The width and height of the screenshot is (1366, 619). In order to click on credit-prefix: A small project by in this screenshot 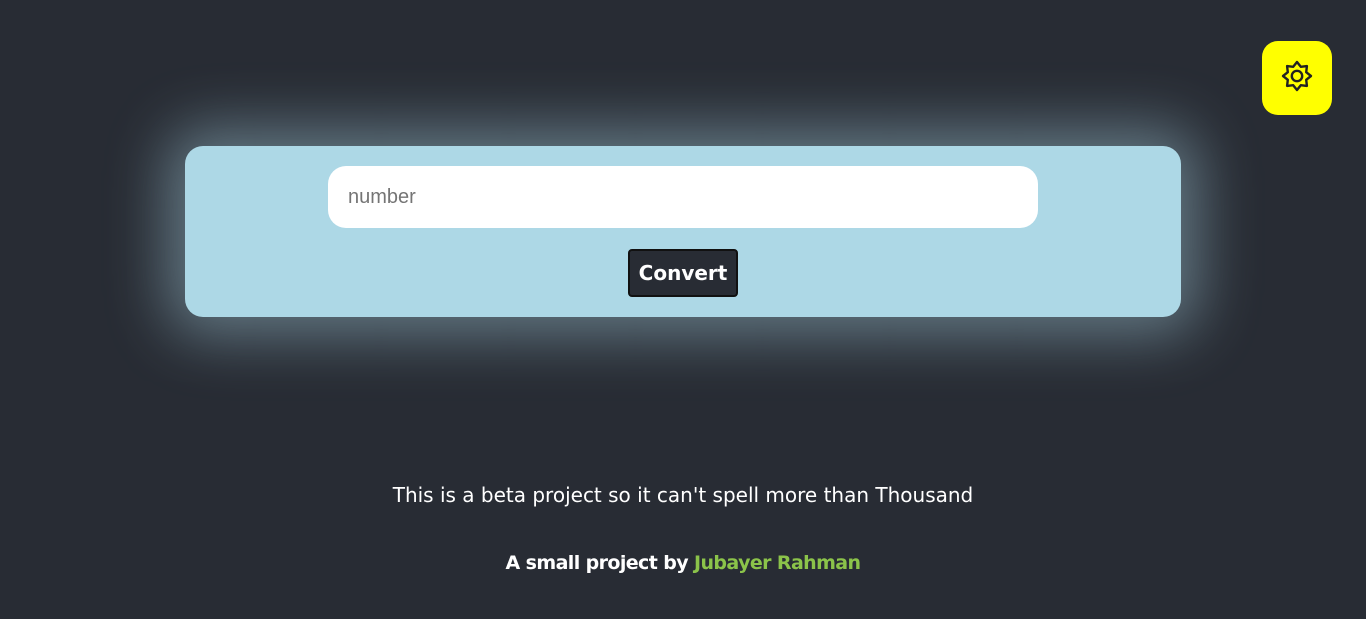, I will do `click(600, 563)`.